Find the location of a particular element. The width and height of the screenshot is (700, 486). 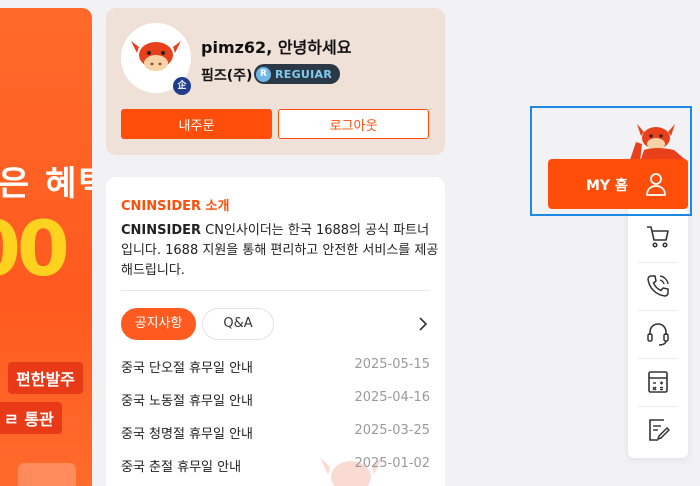

notice-title: 중국 춘절 휴무일 안내 is located at coordinates (181, 467).